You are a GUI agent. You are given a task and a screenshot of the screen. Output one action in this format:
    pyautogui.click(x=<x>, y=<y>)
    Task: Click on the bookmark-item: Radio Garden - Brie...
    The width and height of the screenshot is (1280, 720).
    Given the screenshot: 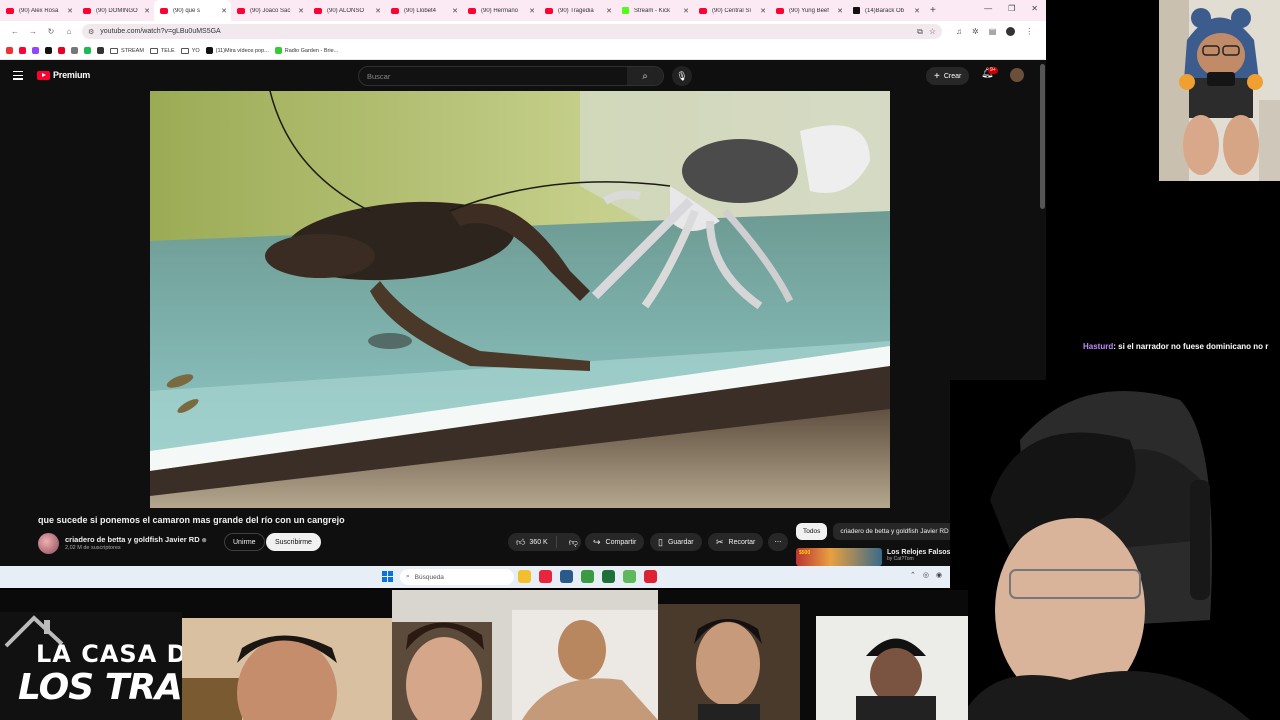 What is the action you would take?
    pyautogui.click(x=306, y=50)
    